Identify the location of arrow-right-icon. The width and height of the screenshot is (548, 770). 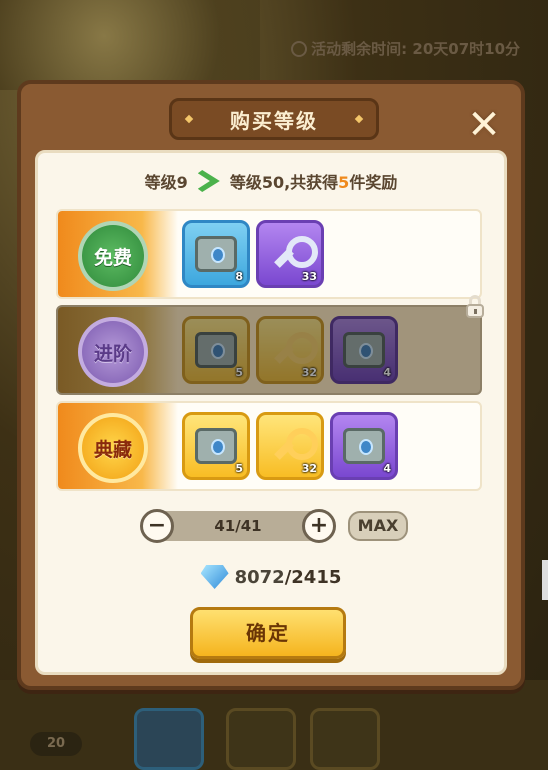
(208, 181).